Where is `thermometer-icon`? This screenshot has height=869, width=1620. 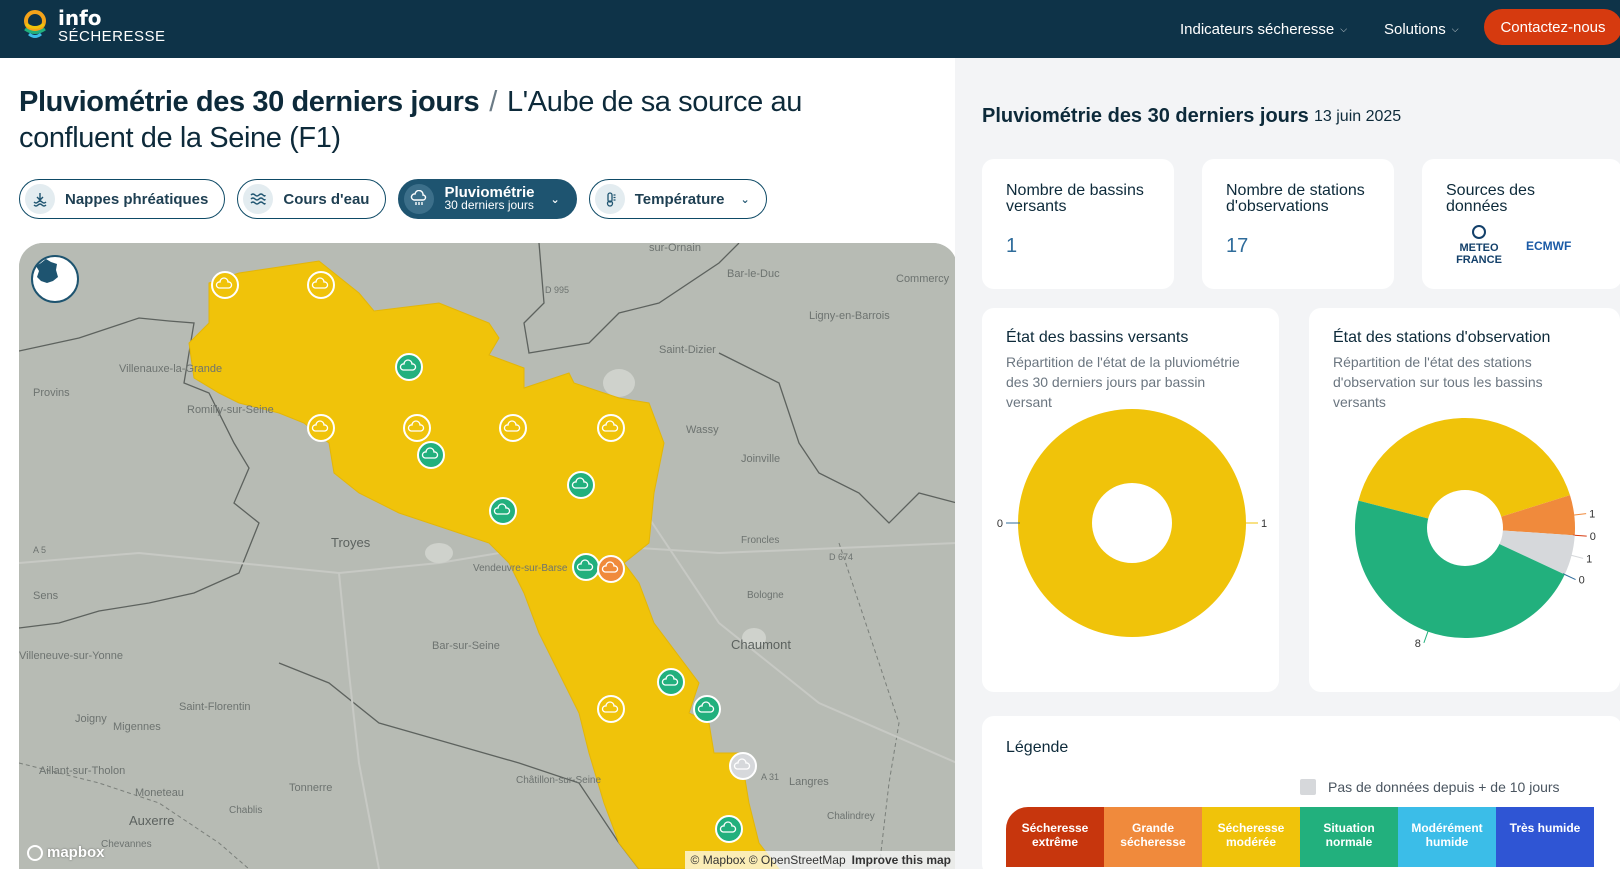 thermometer-icon is located at coordinates (609, 199).